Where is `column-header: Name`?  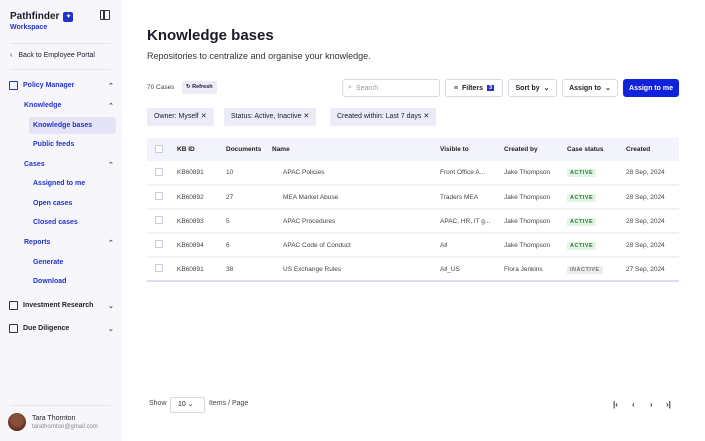 column-header: Name is located at coordinates (351, 149).